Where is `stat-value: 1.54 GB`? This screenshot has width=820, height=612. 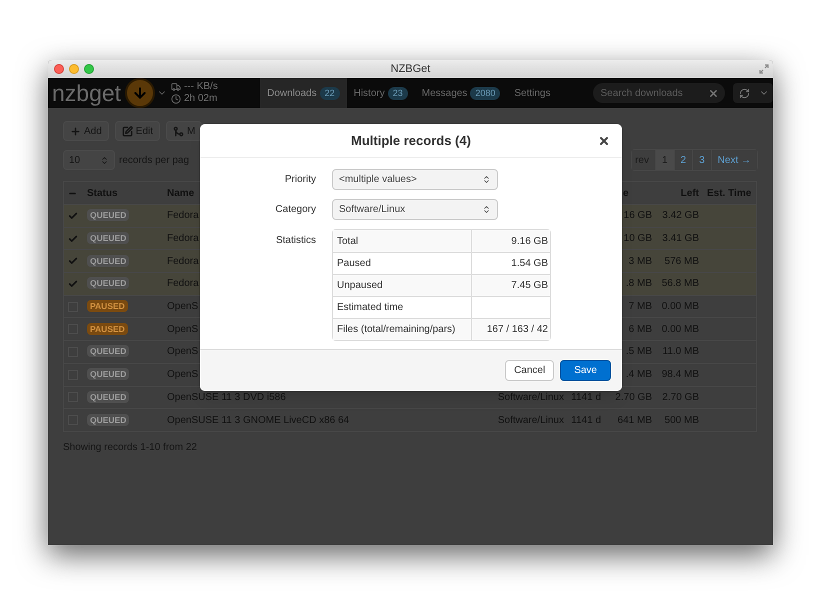
stat-value: 1.54 GB is located at coordinates (529, 264).